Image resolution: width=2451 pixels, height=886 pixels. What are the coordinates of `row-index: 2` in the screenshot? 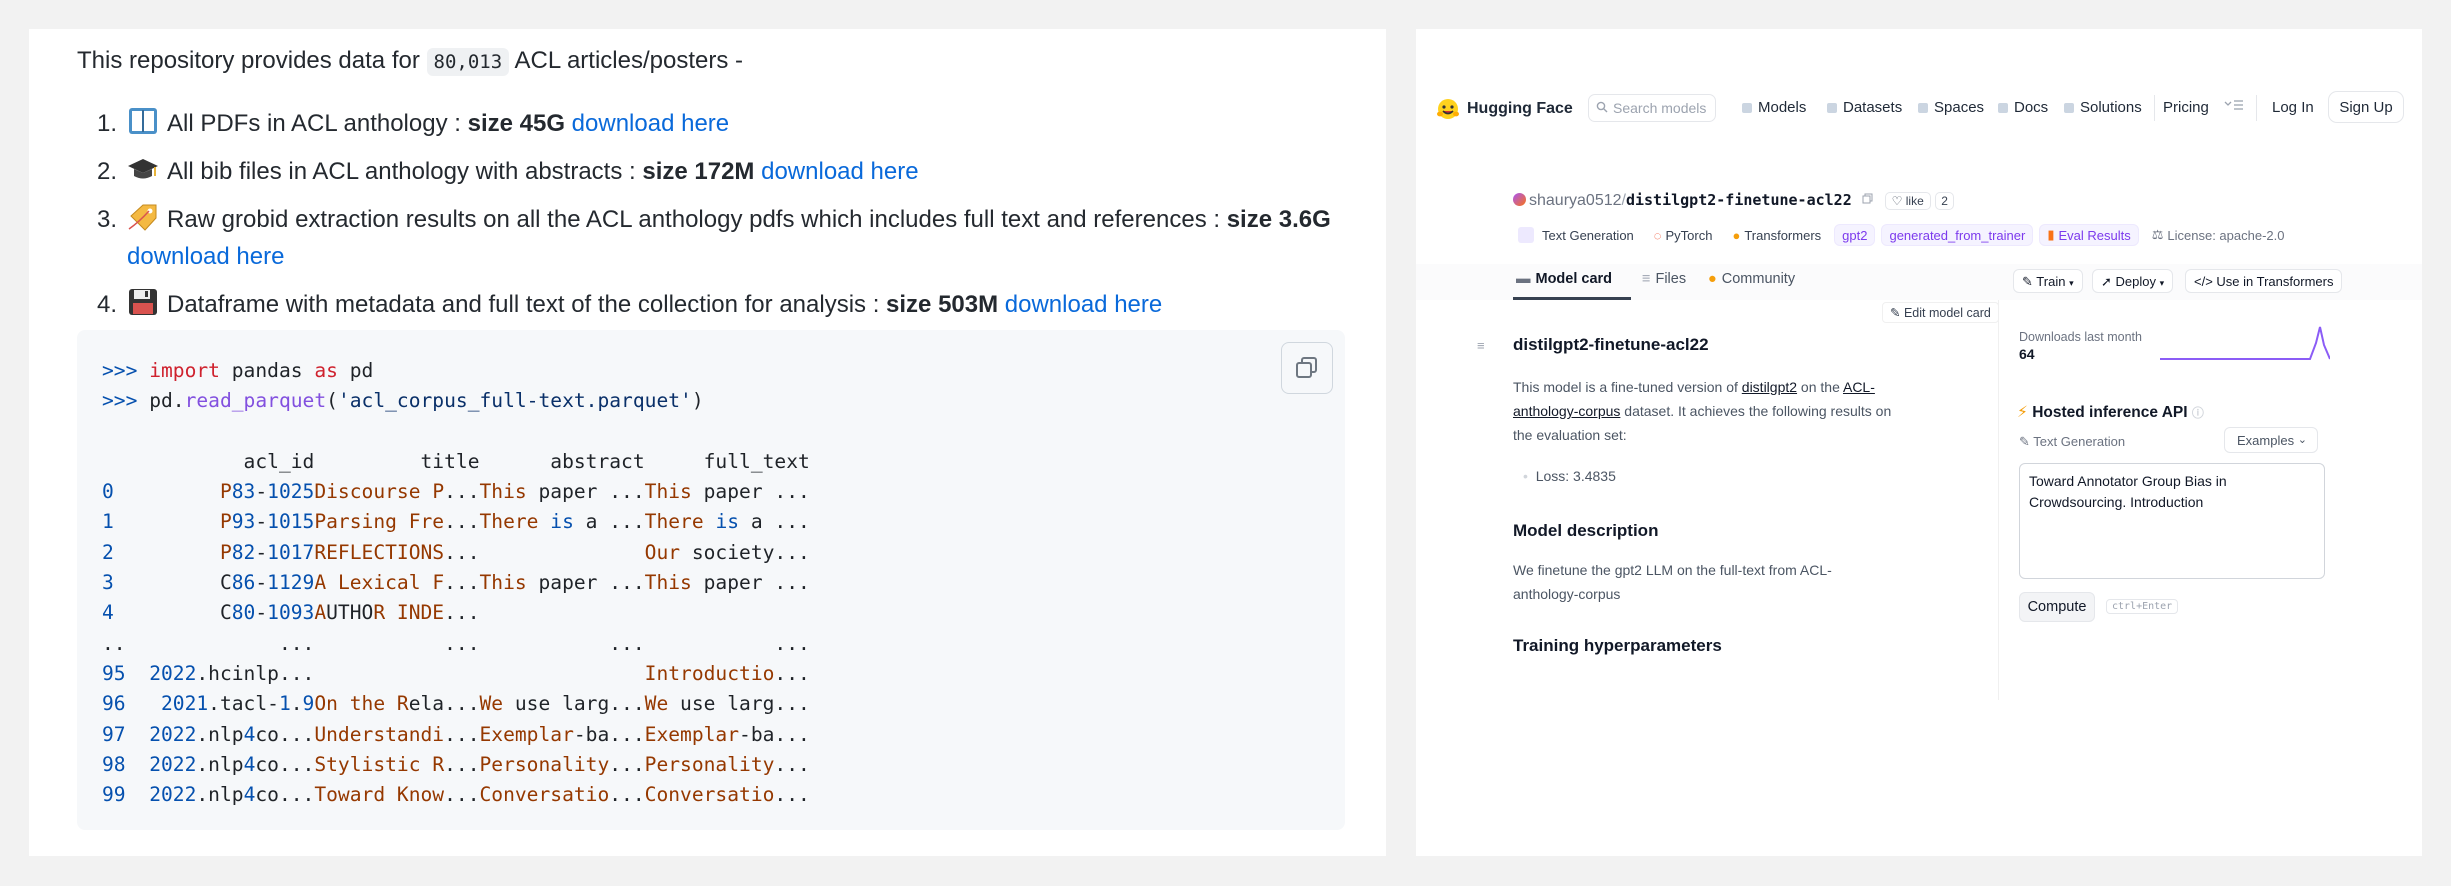 It's located at (126, 552).